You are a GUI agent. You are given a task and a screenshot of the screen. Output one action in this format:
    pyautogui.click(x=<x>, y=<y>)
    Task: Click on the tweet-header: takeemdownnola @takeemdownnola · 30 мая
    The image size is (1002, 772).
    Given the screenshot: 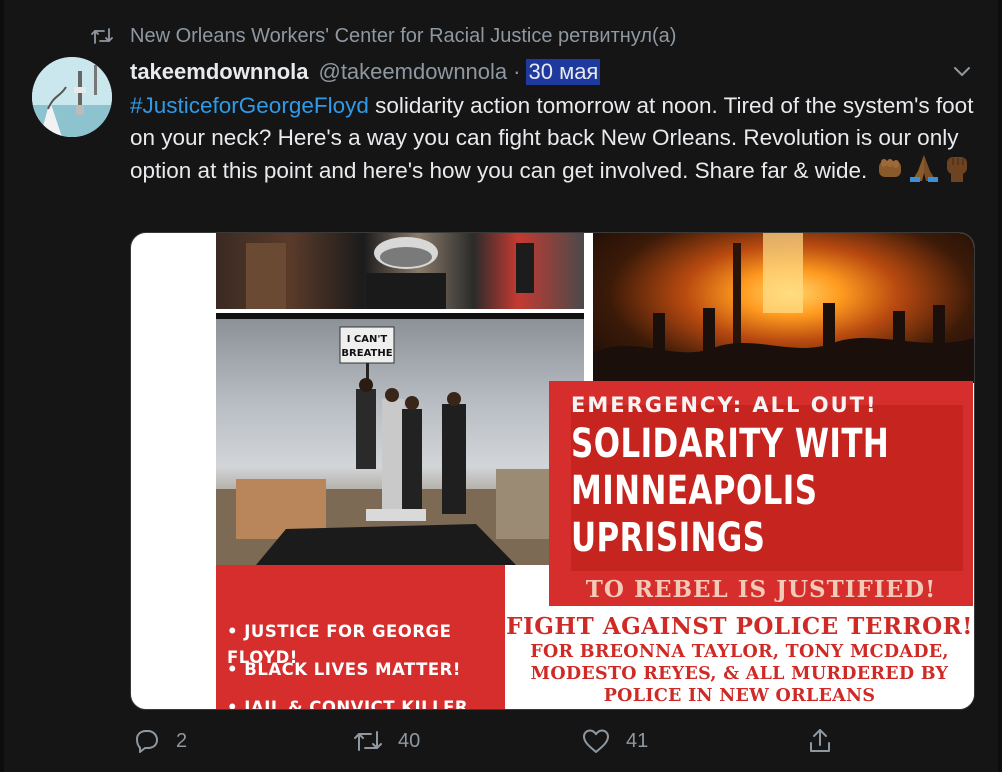 What is the action you would take?
    pyautogui.click(x=365, y=72)
    